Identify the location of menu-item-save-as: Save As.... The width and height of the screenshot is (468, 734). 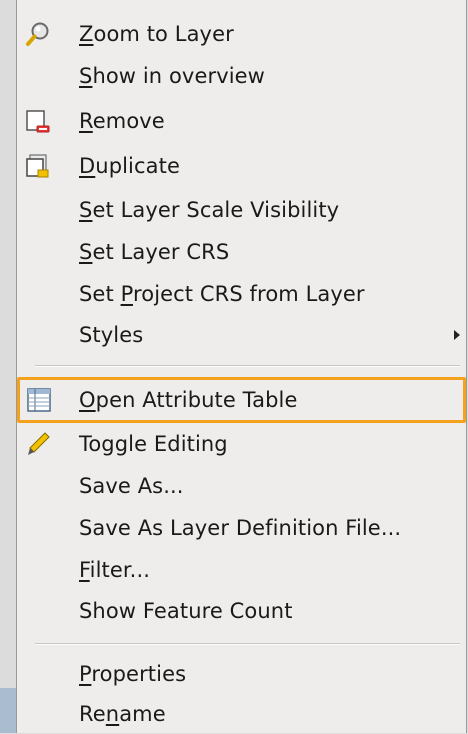
(241, 486).